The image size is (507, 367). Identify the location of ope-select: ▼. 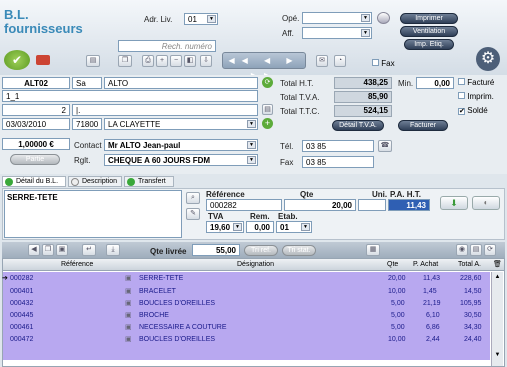
(337, 18).